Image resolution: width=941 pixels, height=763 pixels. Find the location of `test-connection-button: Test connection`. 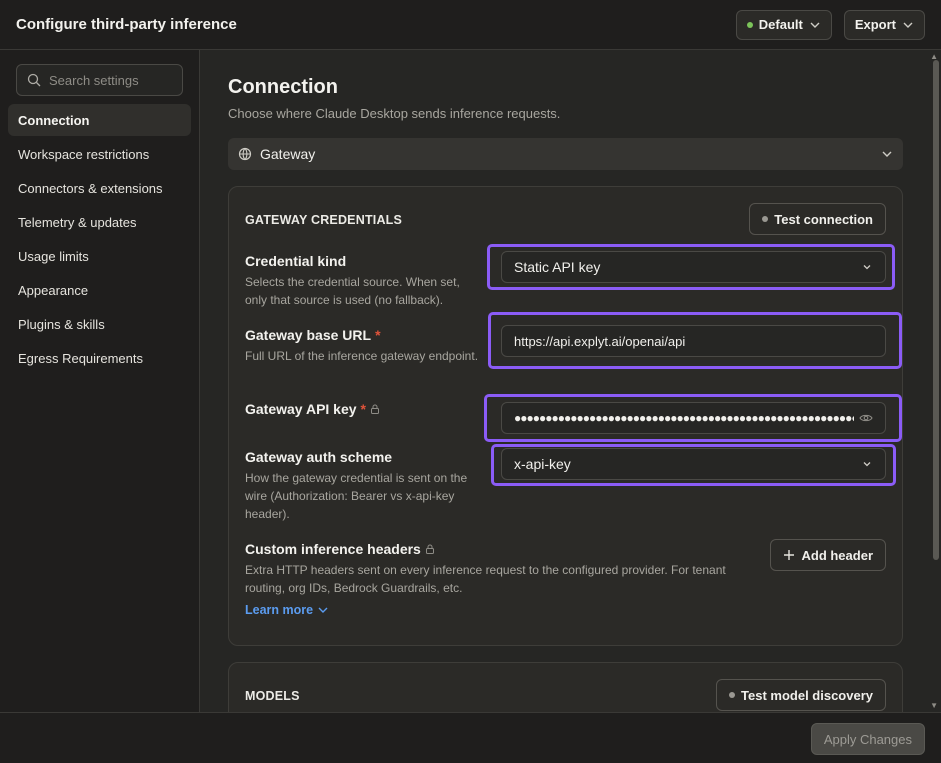

test-connection-button: Test connection is located at coordinates (817, 219).